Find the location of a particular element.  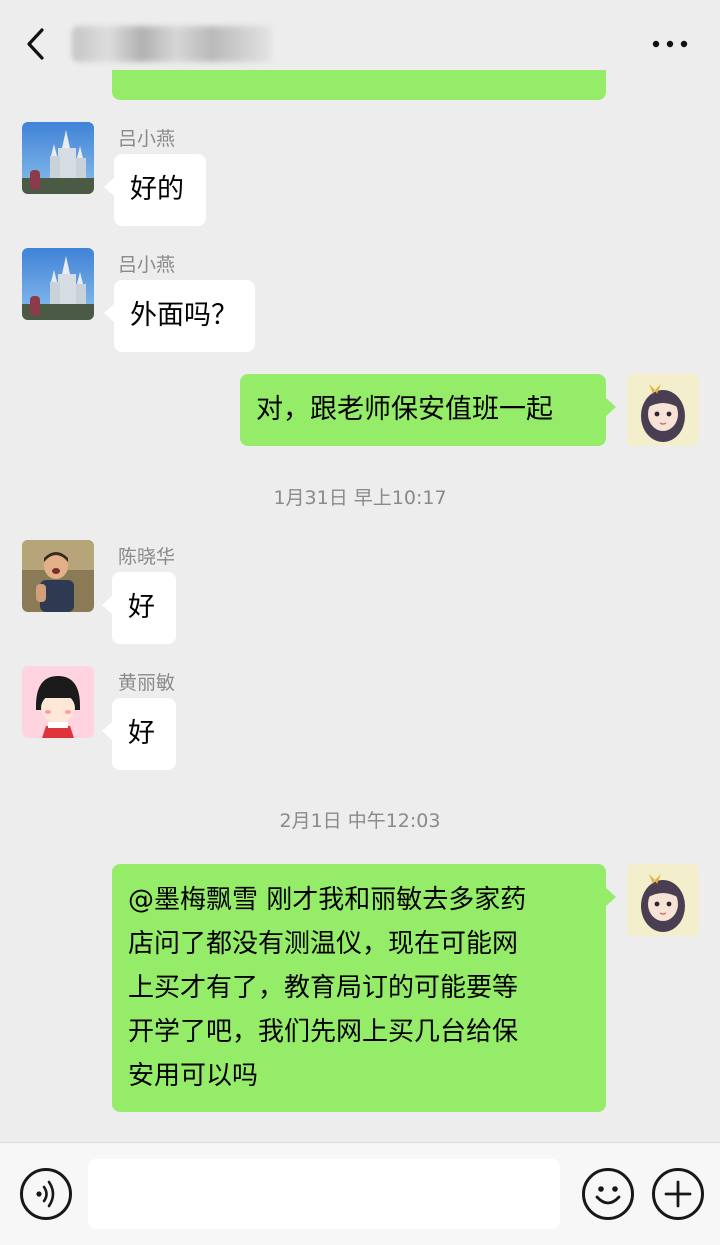

voice-icon is located at coordinates (45, 1194).